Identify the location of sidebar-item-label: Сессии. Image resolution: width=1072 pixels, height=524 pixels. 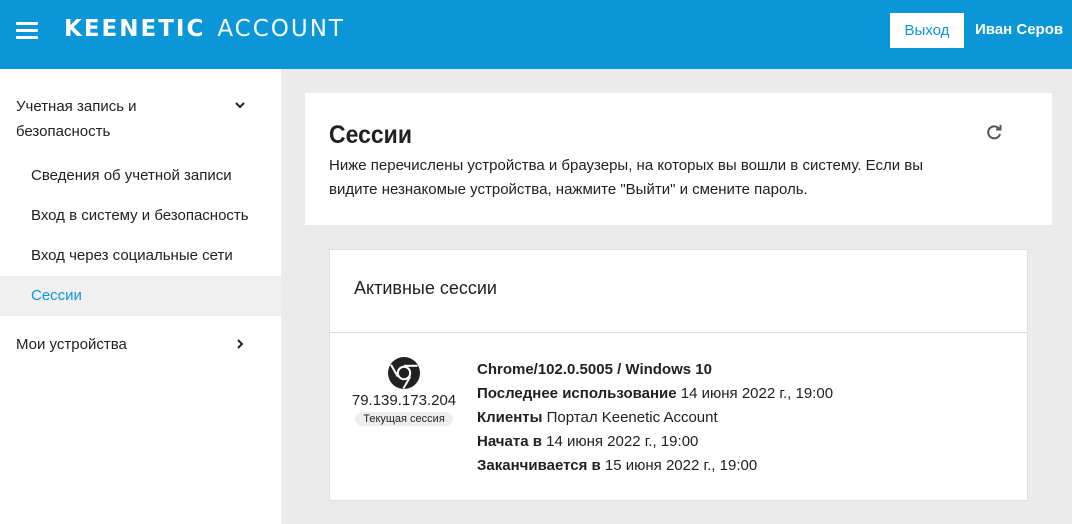
(56, 295).